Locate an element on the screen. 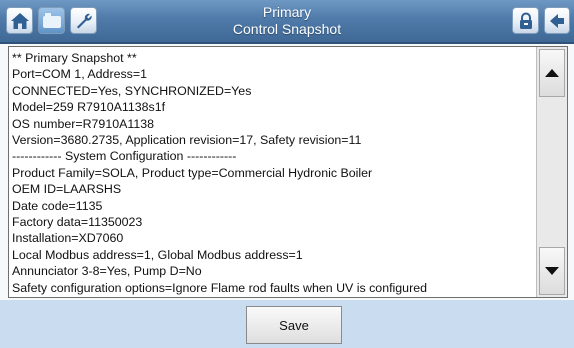 The image size is (574, 348). page-title: Primary Control Snapshot is located at coordinates (287, 21).